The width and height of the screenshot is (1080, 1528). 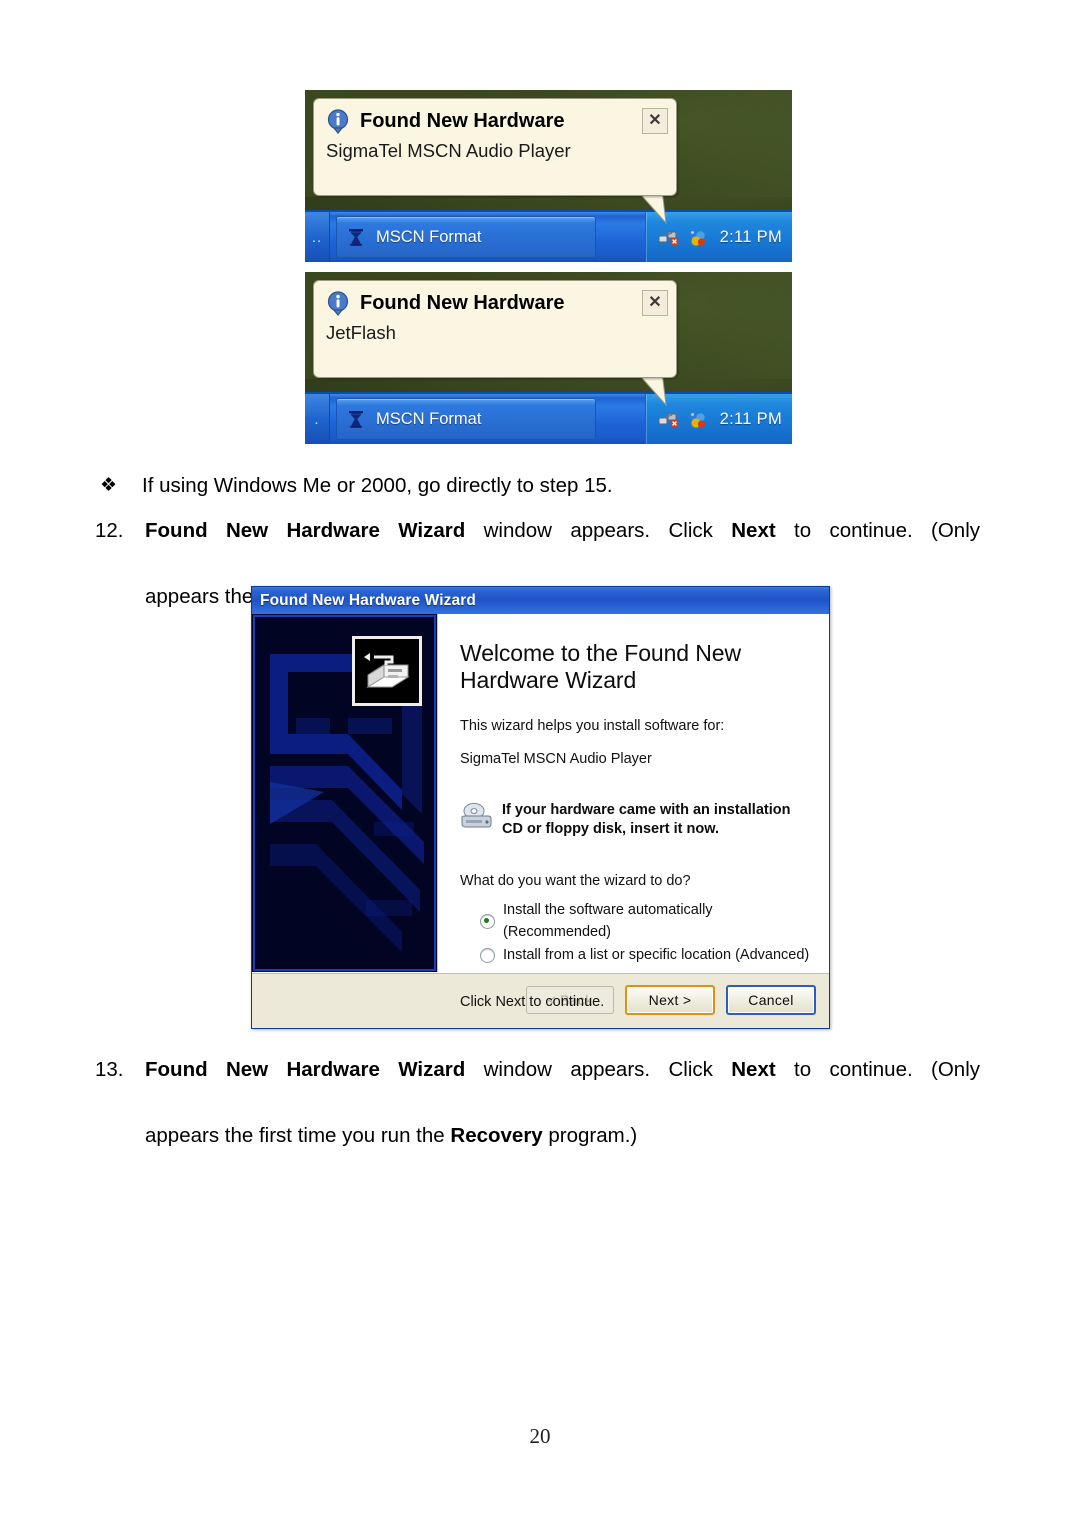 What do you see at coordinates (305, 1069) in the screenshot?
I see `step-13-bold-wizard: Found New Hardware Wizard` at bounding box center [305, 1069].